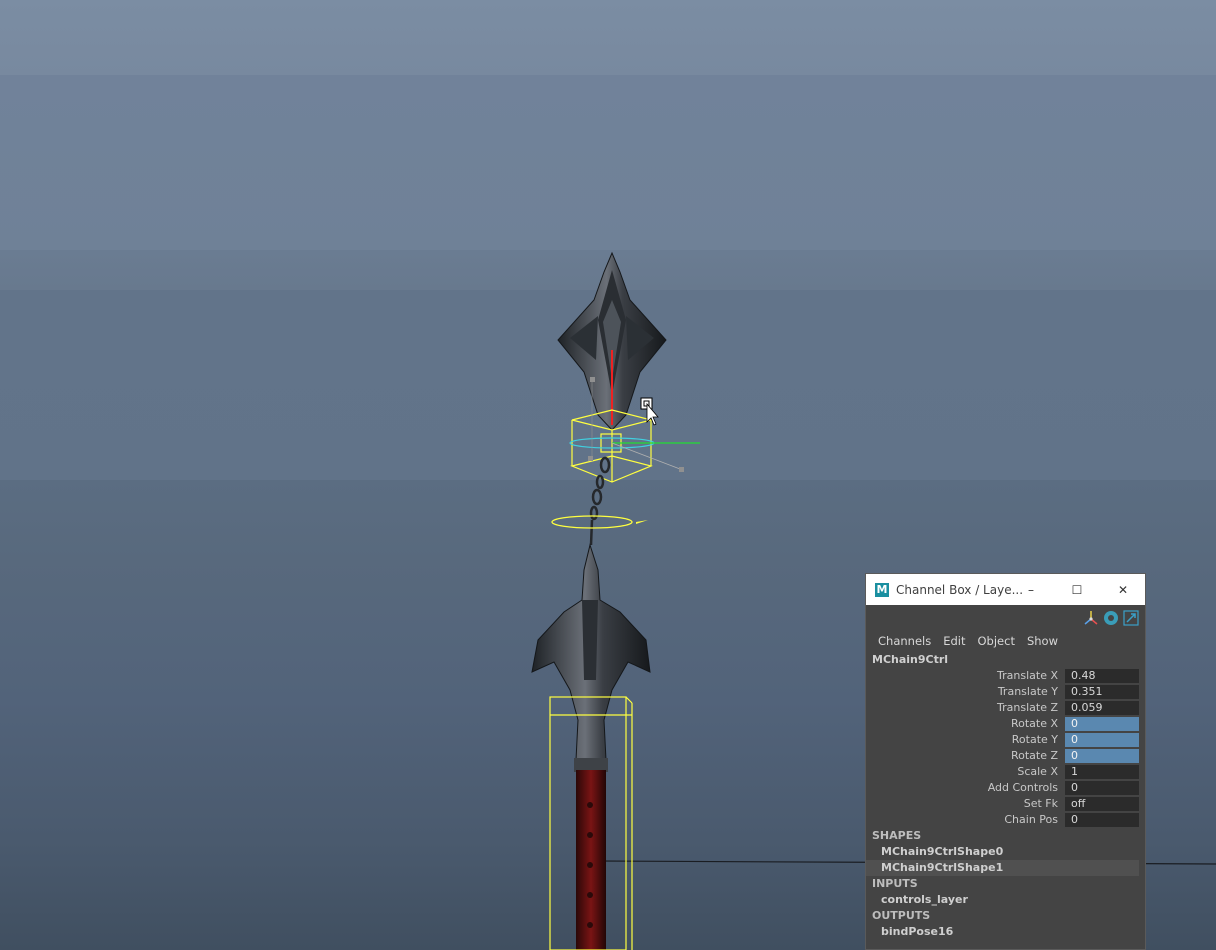  What do you see at coordinates (1042, 641) in the screenshot?
I see `menu-show: Show` at bounding box center [1042, 641].